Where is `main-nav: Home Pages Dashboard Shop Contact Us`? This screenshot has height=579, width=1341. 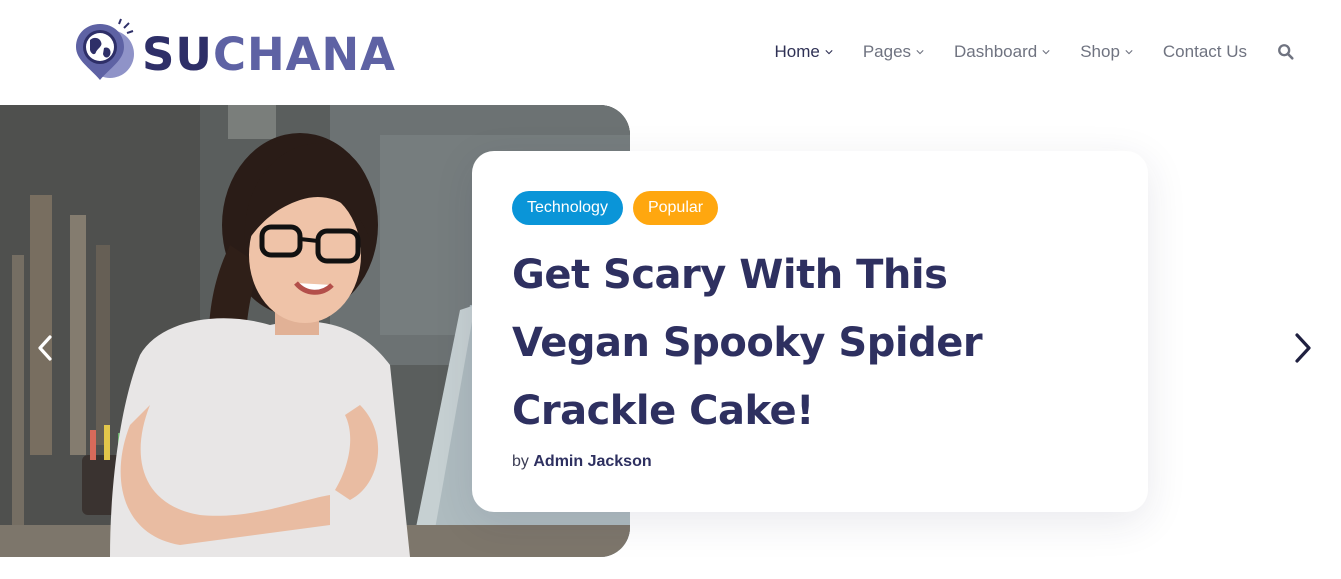 main-nav: Home Pages Dashboard Shop Contact Us is located at coordinates (1019, 52).